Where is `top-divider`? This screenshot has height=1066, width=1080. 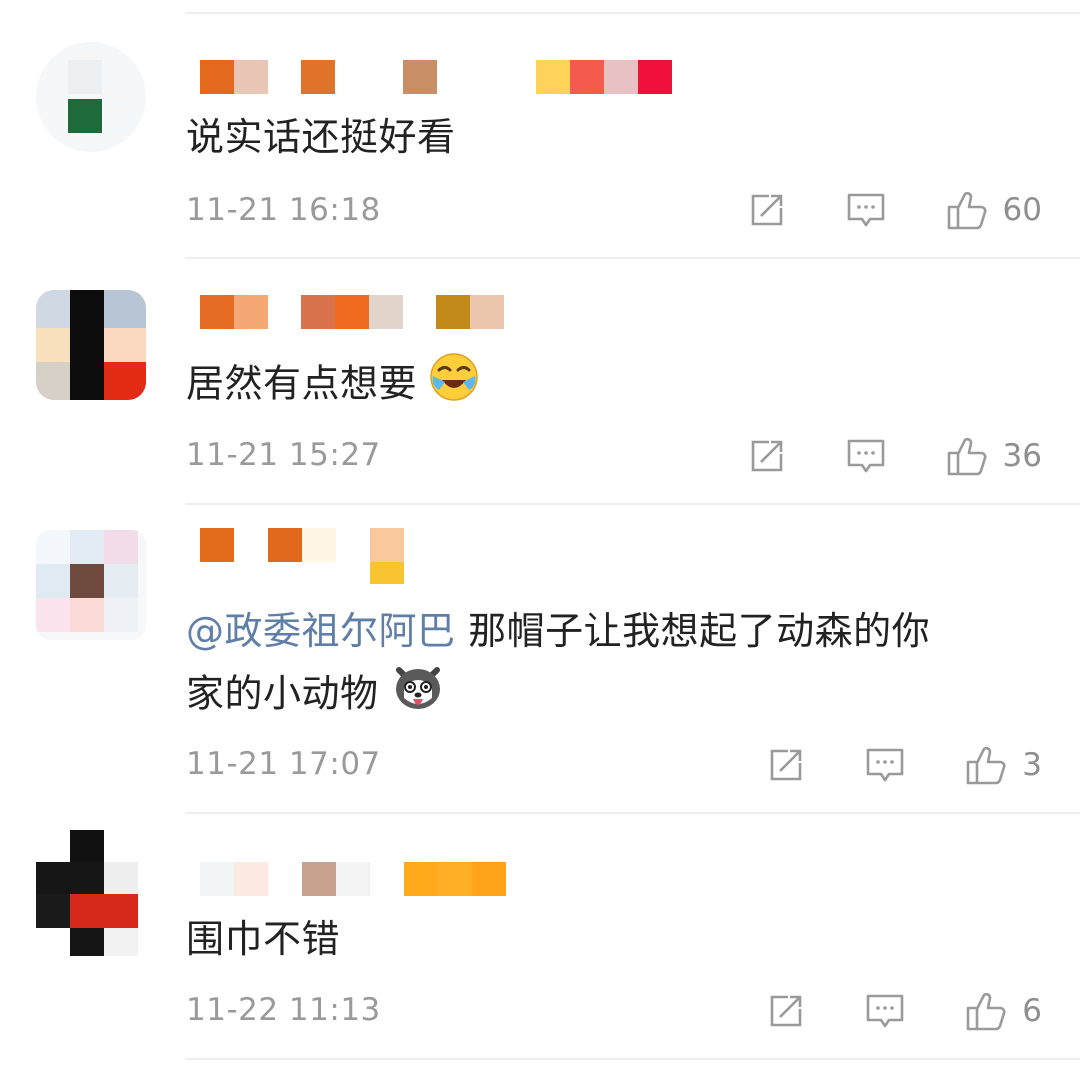 top-divider is located at coordinates (632, 13).